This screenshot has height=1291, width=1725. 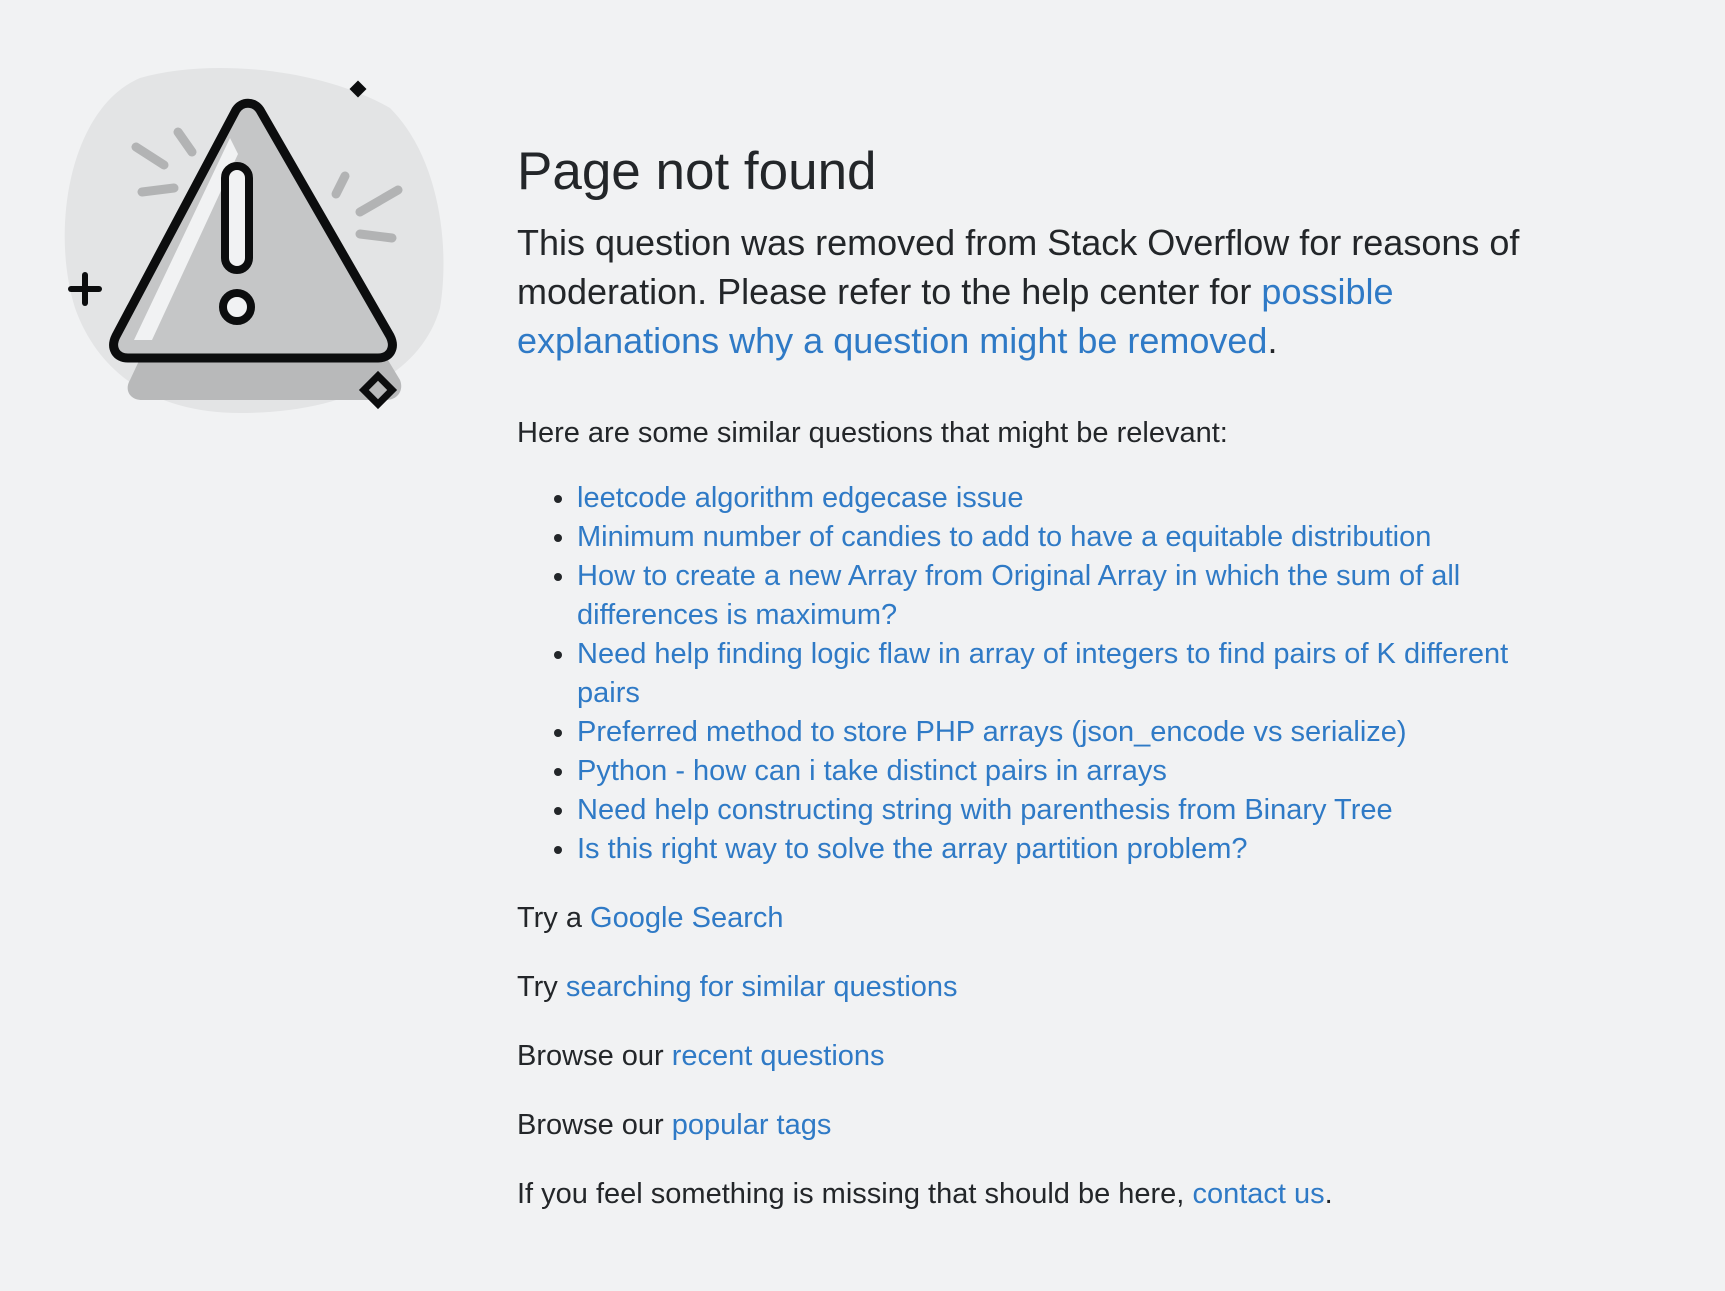 I want to click on removal-notice-period: ., so click(x=1272, y=340).